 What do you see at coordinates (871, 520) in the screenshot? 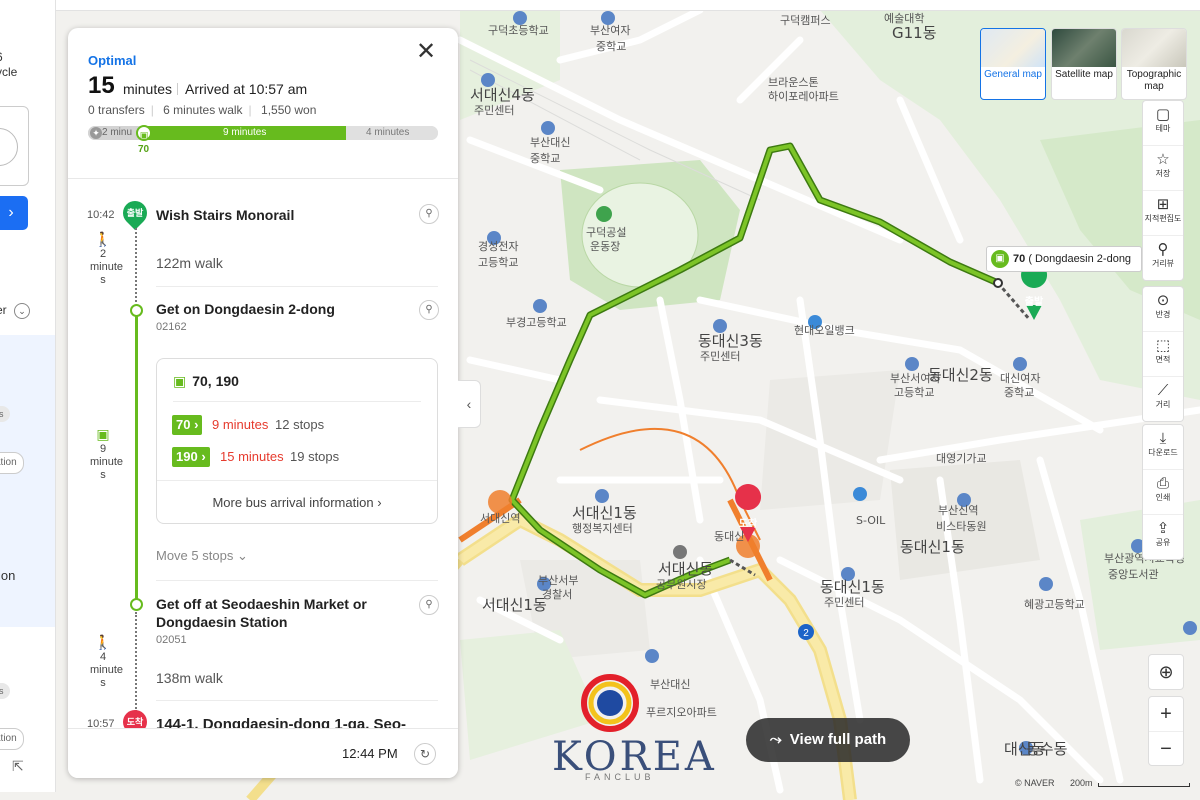
I see `map-label: S-OIL` at bounding box center [871, 520].